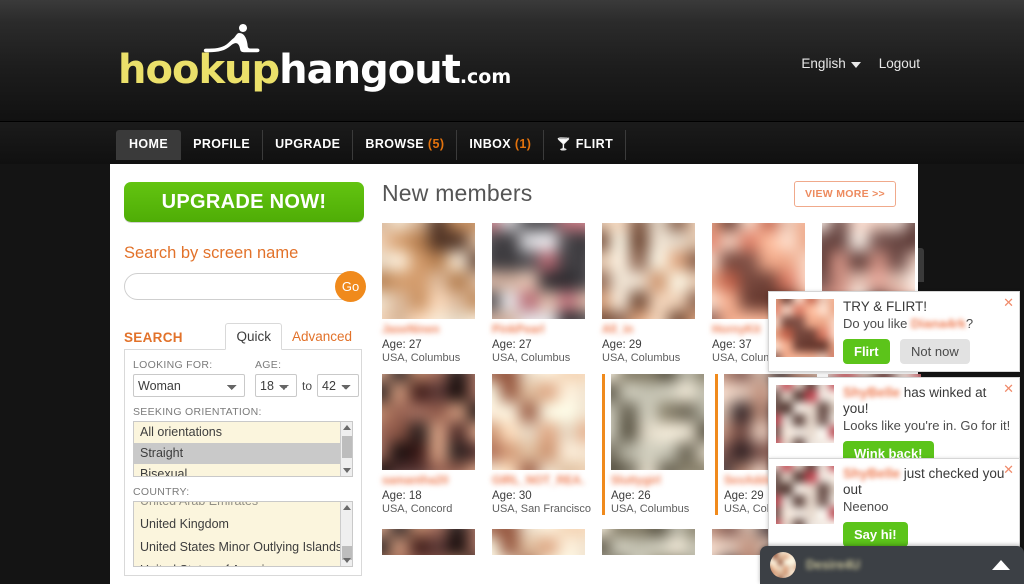 The height and width of the screenshot is (584, 1024). What do you see at coordinates (844, 193) in the screenshot?
I see `view-more-button: VIEW MORE >>` at bounding box center [844, 193].